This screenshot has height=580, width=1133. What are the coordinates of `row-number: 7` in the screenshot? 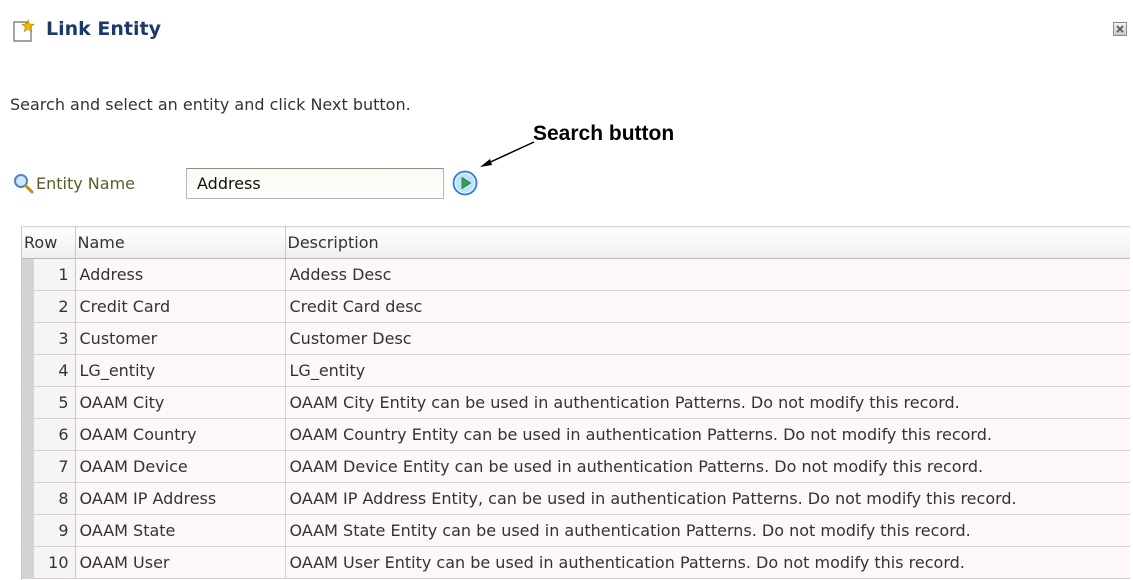 It's located at (49, 466).